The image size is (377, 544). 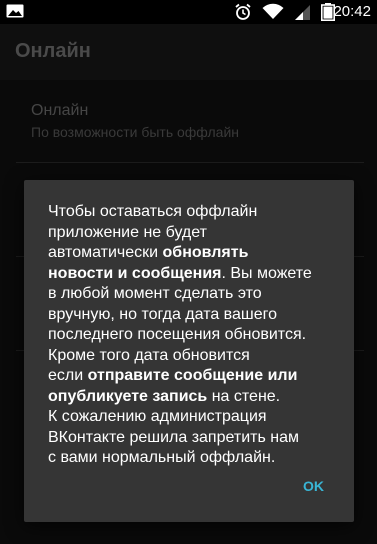 What do you see at coordinates (205, 252) in the screenshot?
I see `emphasis-text: обновлять` at bounding box center [205, 252].